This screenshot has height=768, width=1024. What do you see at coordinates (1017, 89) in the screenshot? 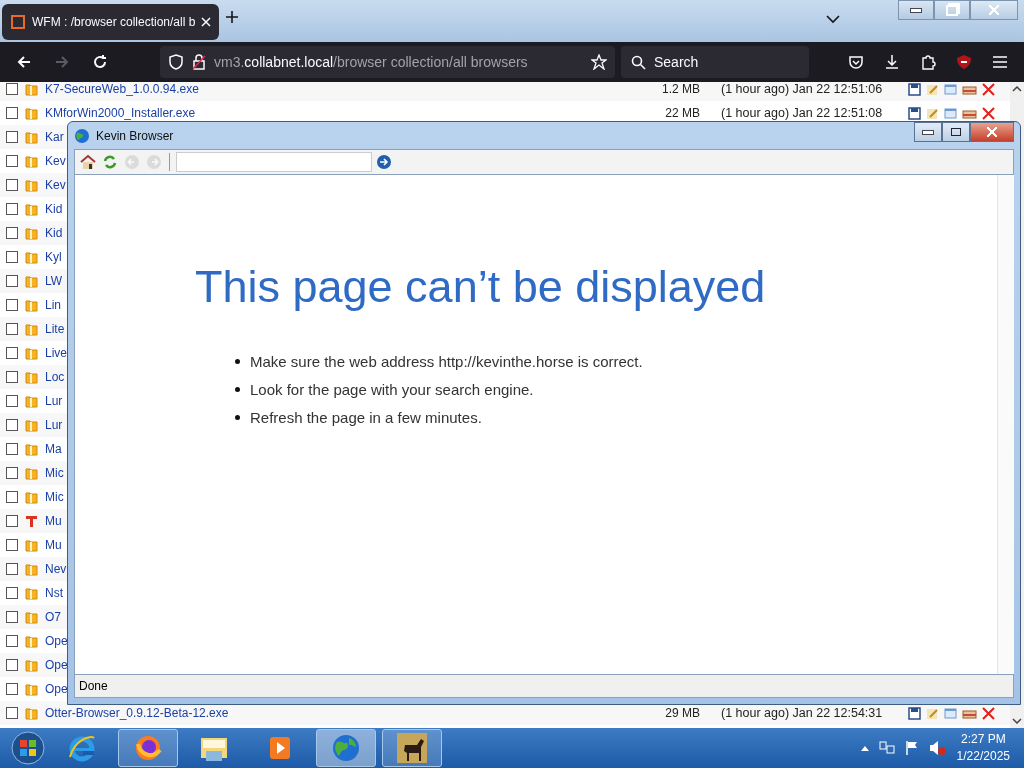
I see `scroll-up-icon` at bounding box center [1017, 89].